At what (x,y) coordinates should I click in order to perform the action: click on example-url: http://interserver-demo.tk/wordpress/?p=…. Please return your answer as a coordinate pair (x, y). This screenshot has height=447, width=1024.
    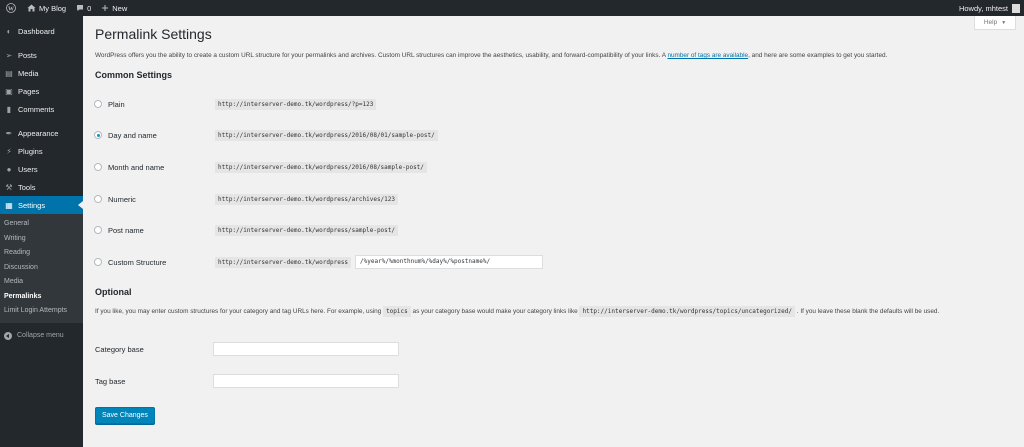
    Looking at the image, I should click on (296, 104).